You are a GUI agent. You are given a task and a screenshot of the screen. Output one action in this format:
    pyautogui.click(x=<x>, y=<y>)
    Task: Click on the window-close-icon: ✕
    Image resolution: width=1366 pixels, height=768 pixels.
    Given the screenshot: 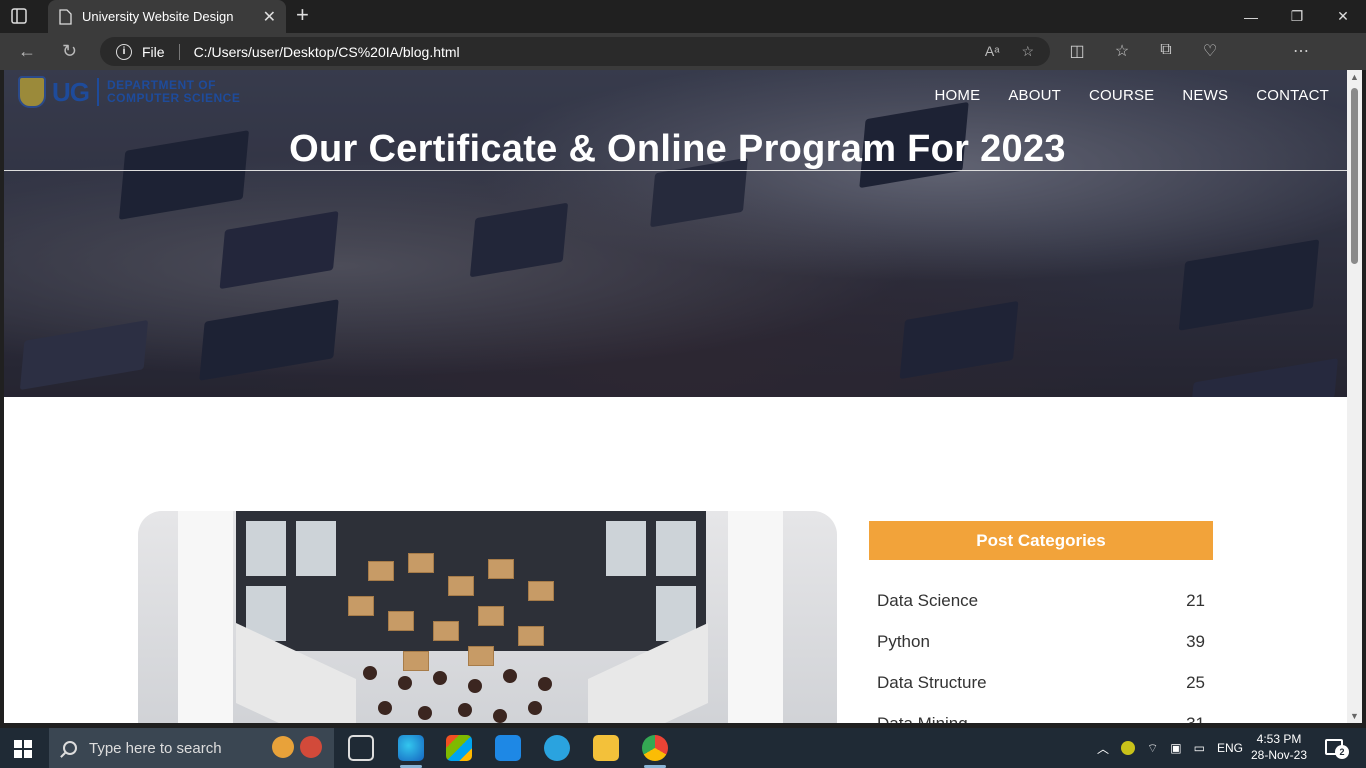 What is the action you would take?
    pyautogui.click(x=1343, y=16)
    